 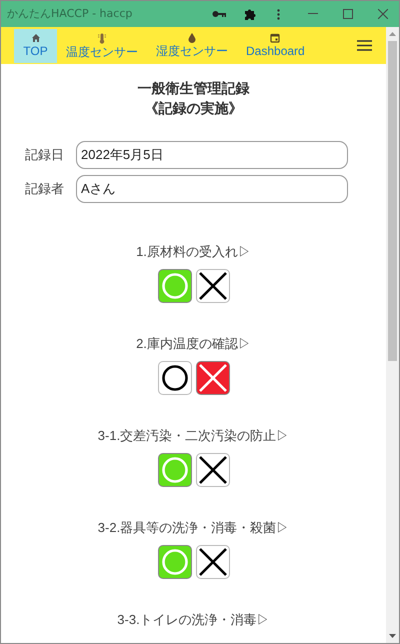 I want to click on nav-tab: 温度センサー, so click(x=102, y=45).